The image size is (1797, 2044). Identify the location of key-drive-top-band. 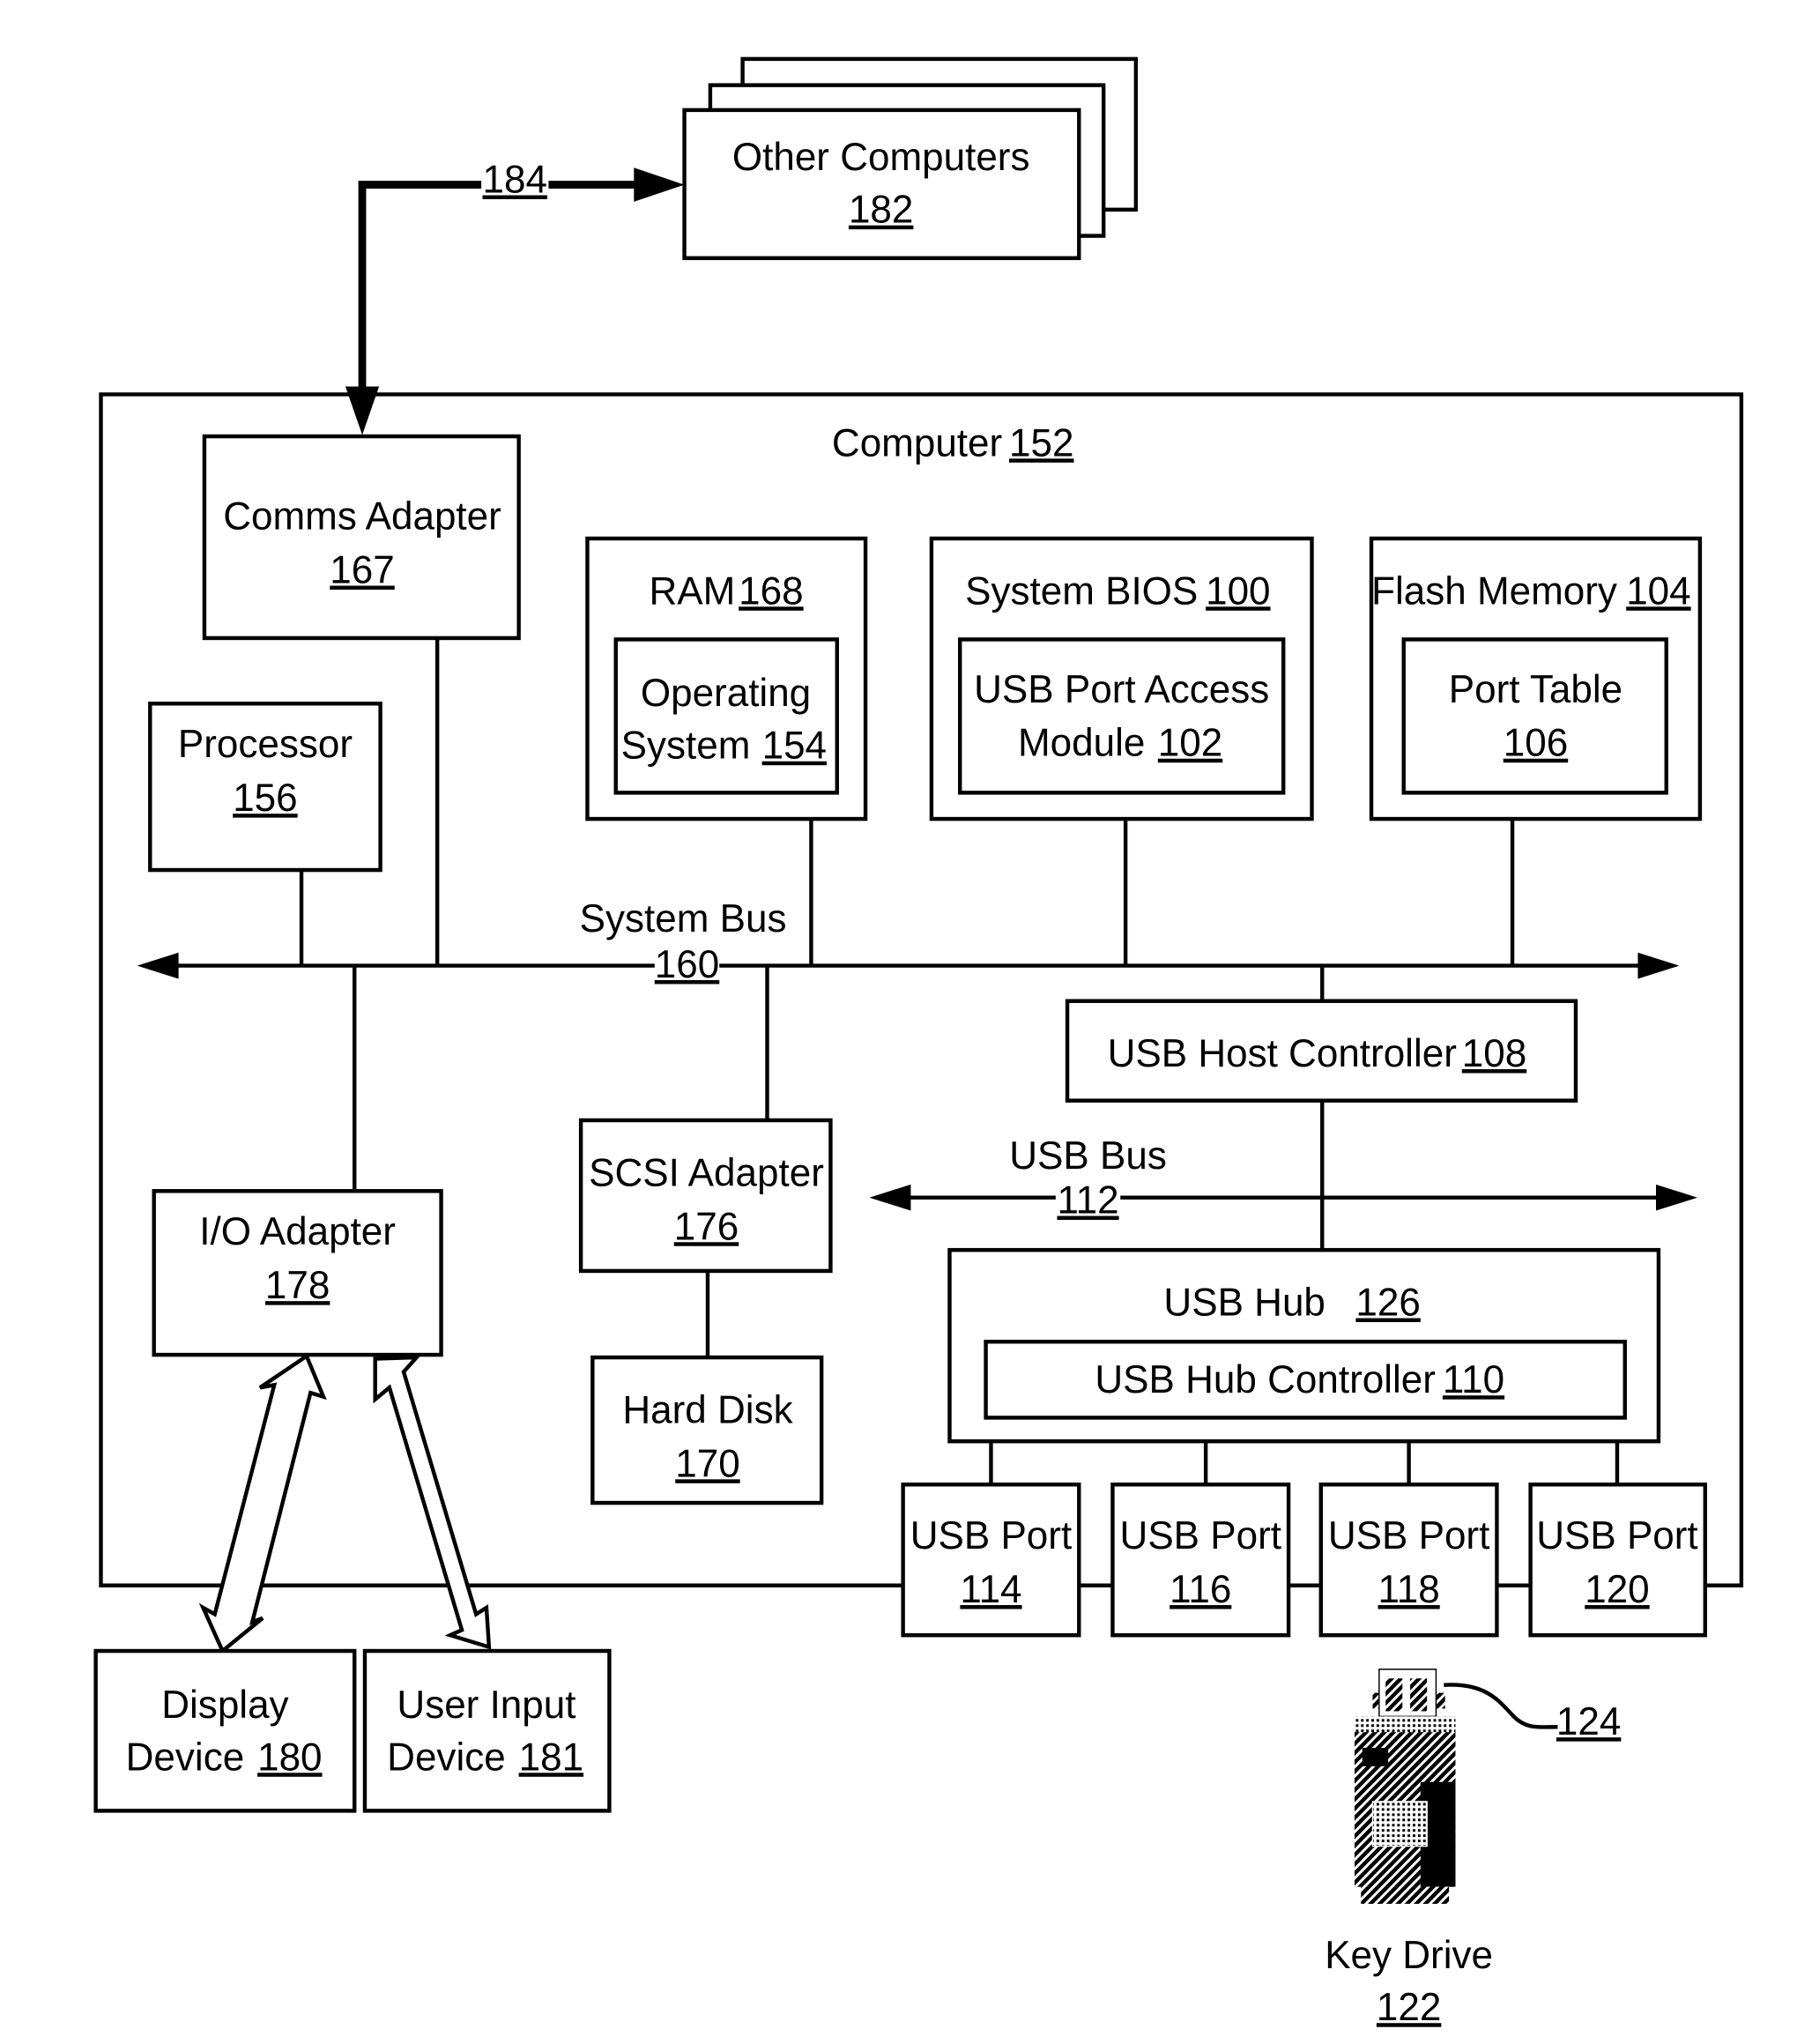
(1405, 1724).